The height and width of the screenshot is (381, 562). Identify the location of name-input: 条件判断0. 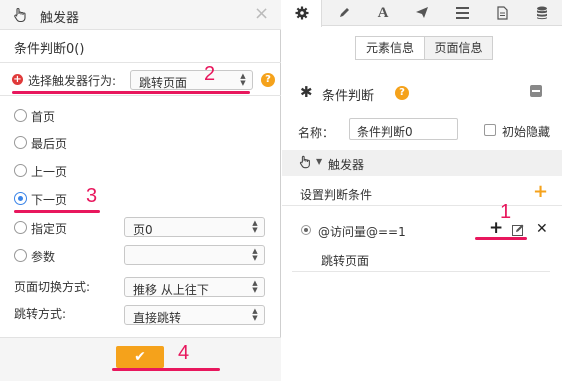
(403, 129).